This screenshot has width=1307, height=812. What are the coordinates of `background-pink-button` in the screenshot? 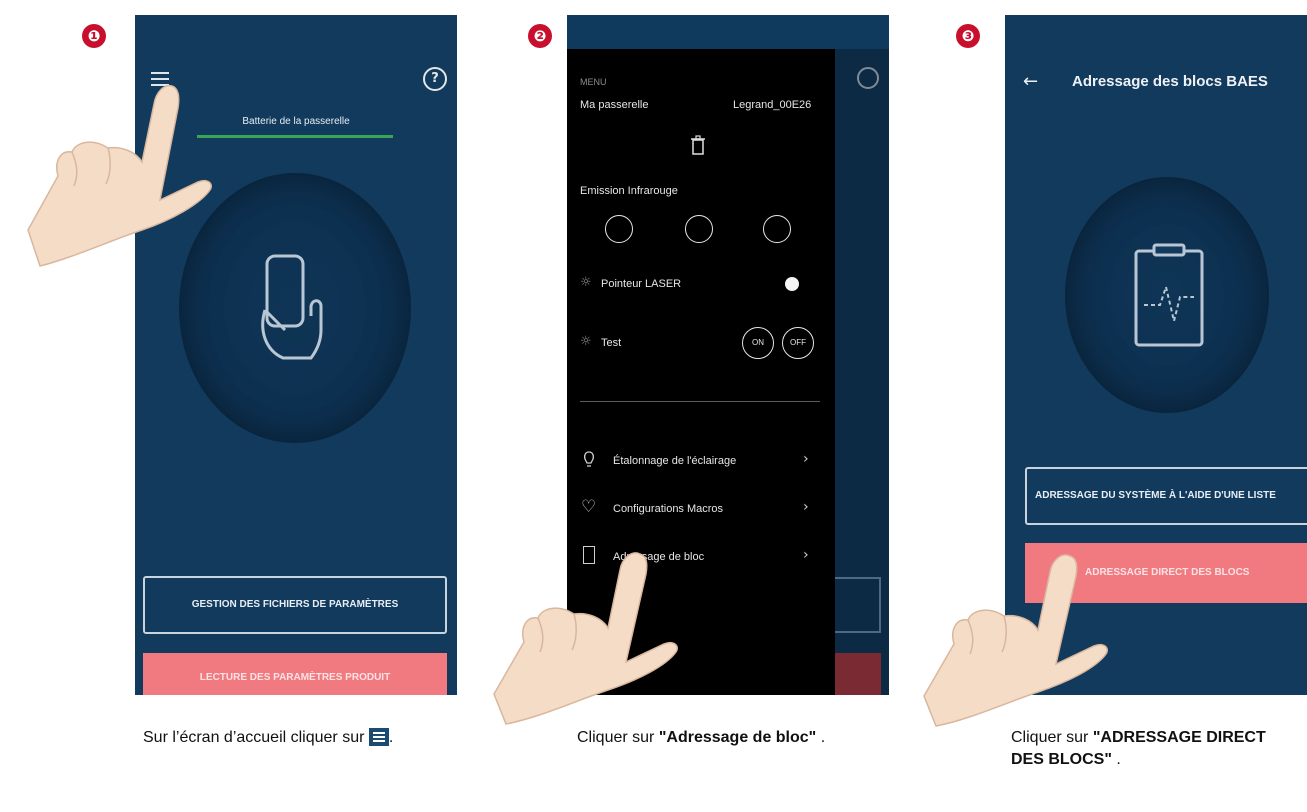 It's located at (858, 674).